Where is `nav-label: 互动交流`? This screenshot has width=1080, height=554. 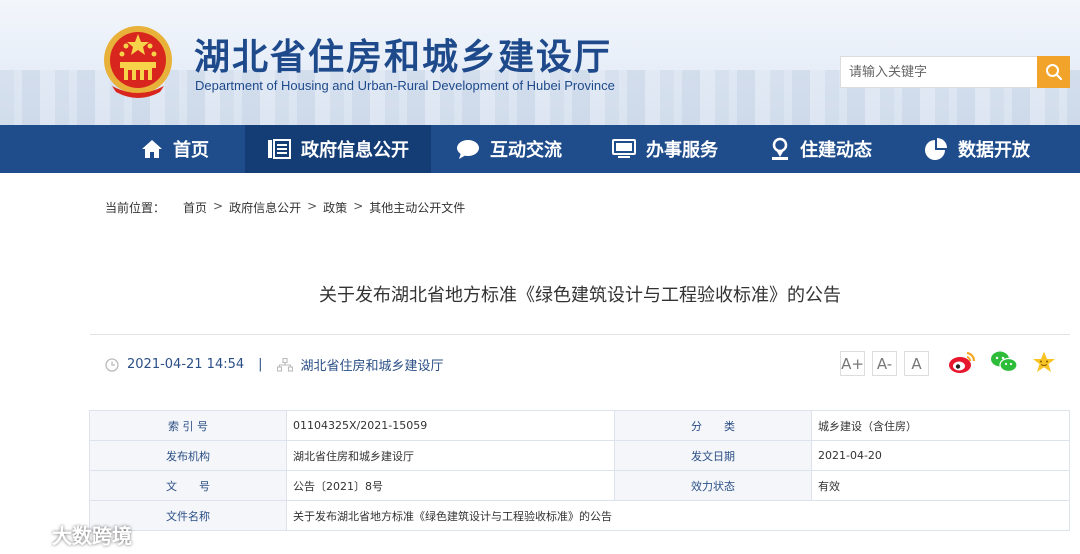
nav-label: 互动交流 is located at coordinates (526, 150).